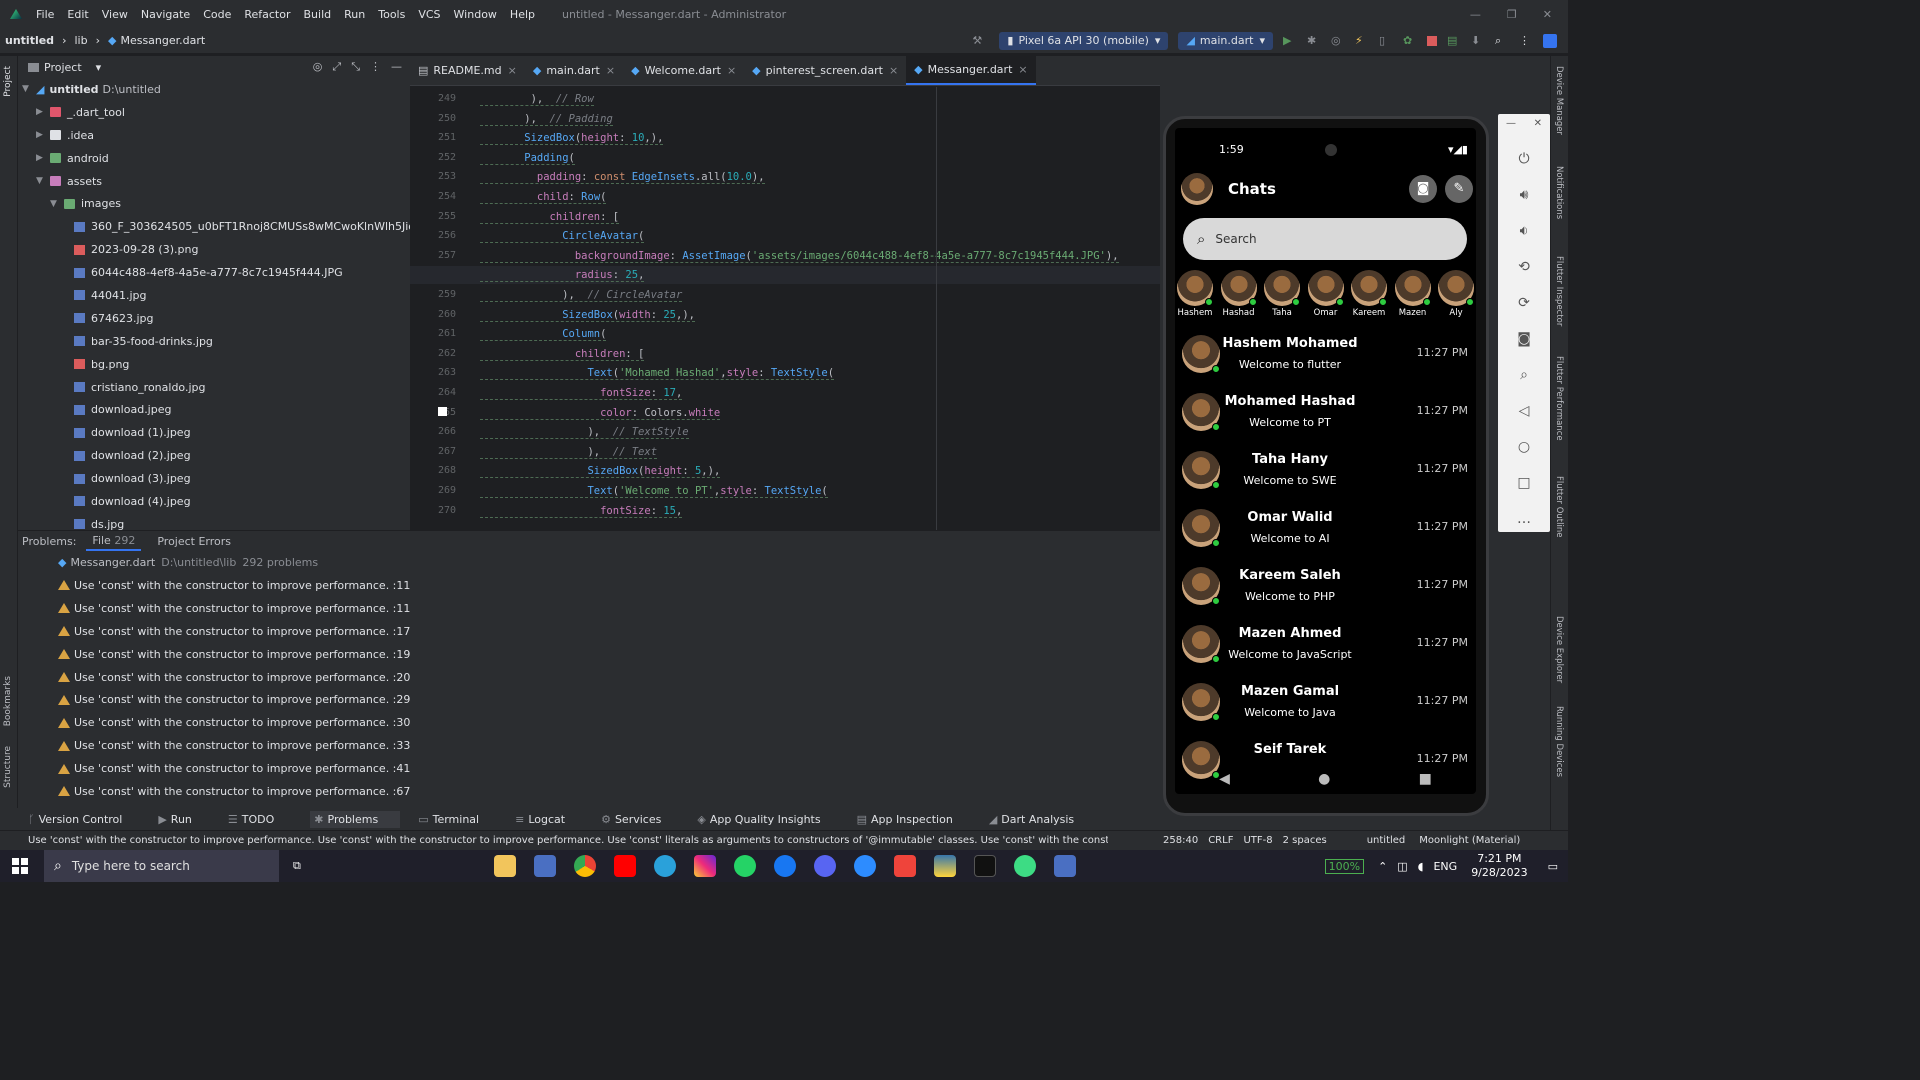 The height and width of the screenshot is (1080, 1920). What do you see at coordinates (1413, 294) in the screenshot?
I see `story-item: Mazen` at bounding box center [1413, 294].